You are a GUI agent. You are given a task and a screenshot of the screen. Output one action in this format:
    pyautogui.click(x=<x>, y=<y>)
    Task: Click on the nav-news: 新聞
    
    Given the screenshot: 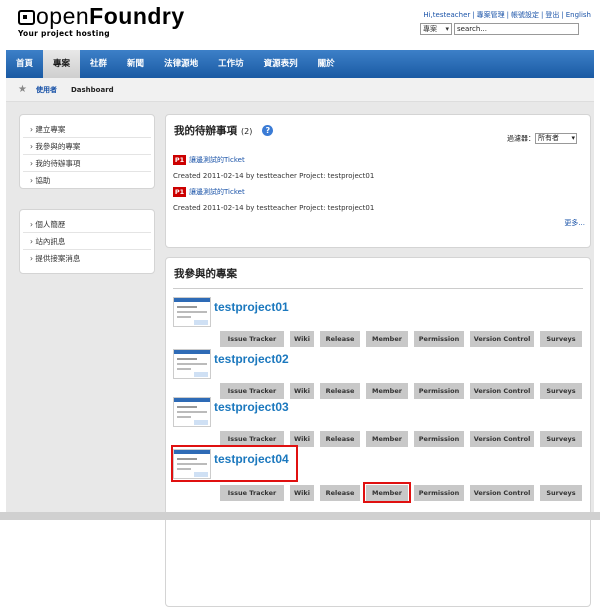 What is the action you would take?
    pyautogui.click(x=135, y=64)
    